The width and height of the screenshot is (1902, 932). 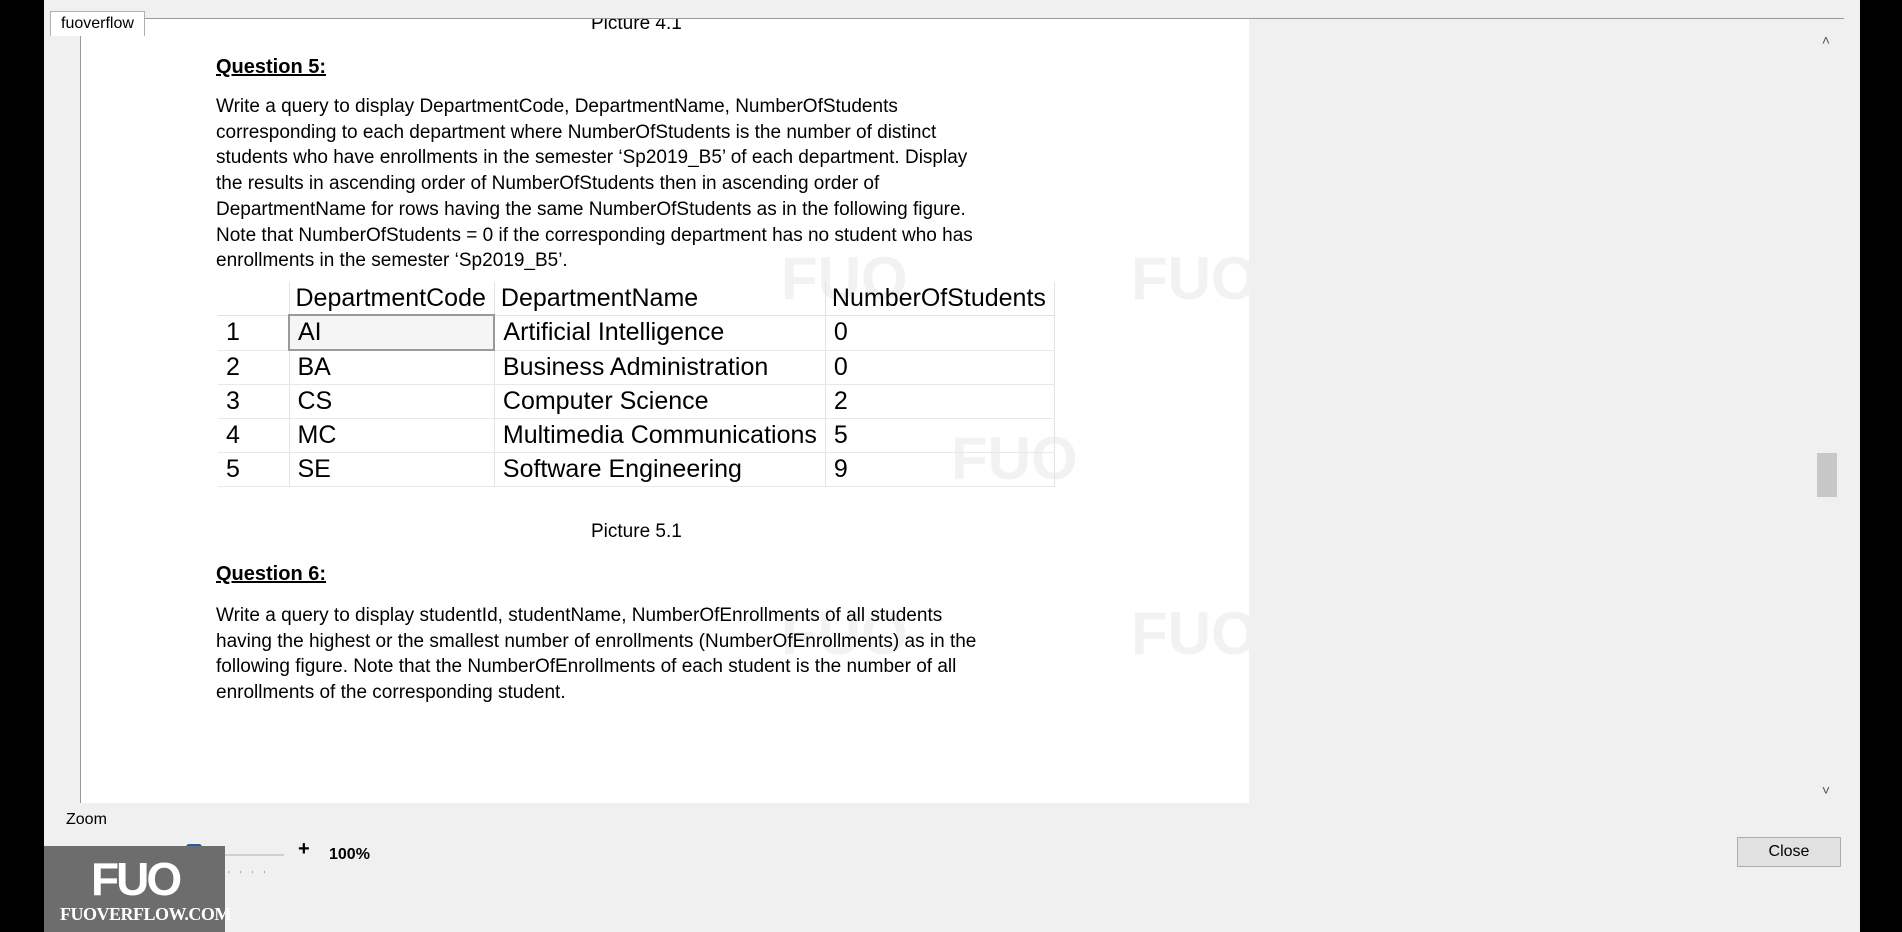 What do you see at coordinates (254, 469) in the screenshot?
I see `row-number: 5` at bounding box center [254, 469].